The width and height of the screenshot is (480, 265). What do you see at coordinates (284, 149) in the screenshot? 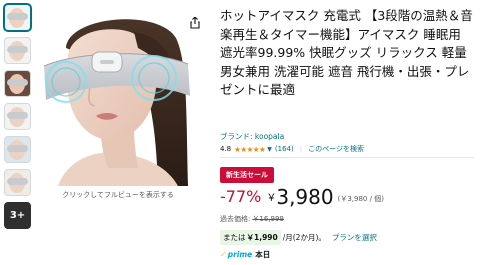
I see `review-count-link: (164)` at bounding box center [284, 149].